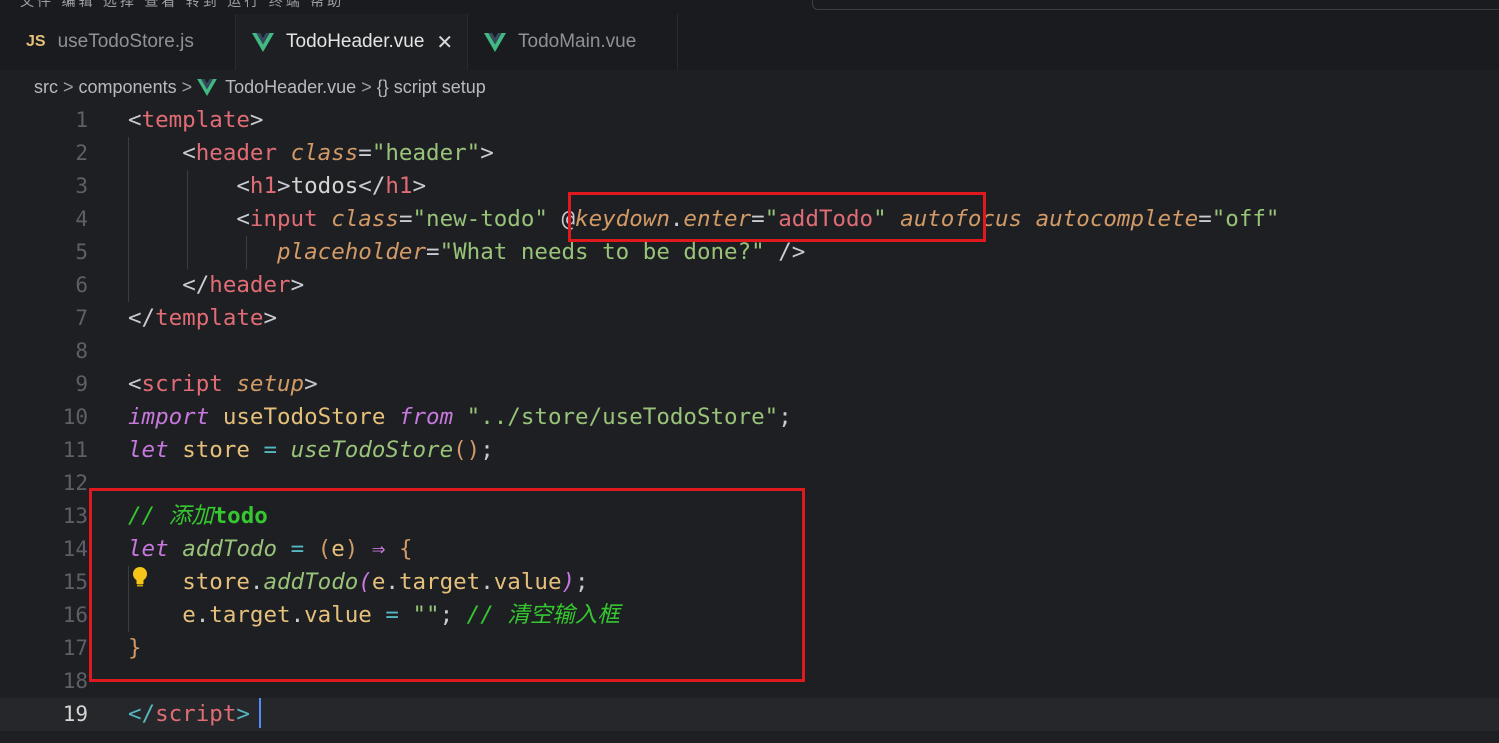 The image size is (1499, 743). Describe the element at coordinates (182, 5) in the screenshot. I see `menu-bar-fragment: 文件 编辑 选择 查看 转到 运行 终端 帮助` at that location.